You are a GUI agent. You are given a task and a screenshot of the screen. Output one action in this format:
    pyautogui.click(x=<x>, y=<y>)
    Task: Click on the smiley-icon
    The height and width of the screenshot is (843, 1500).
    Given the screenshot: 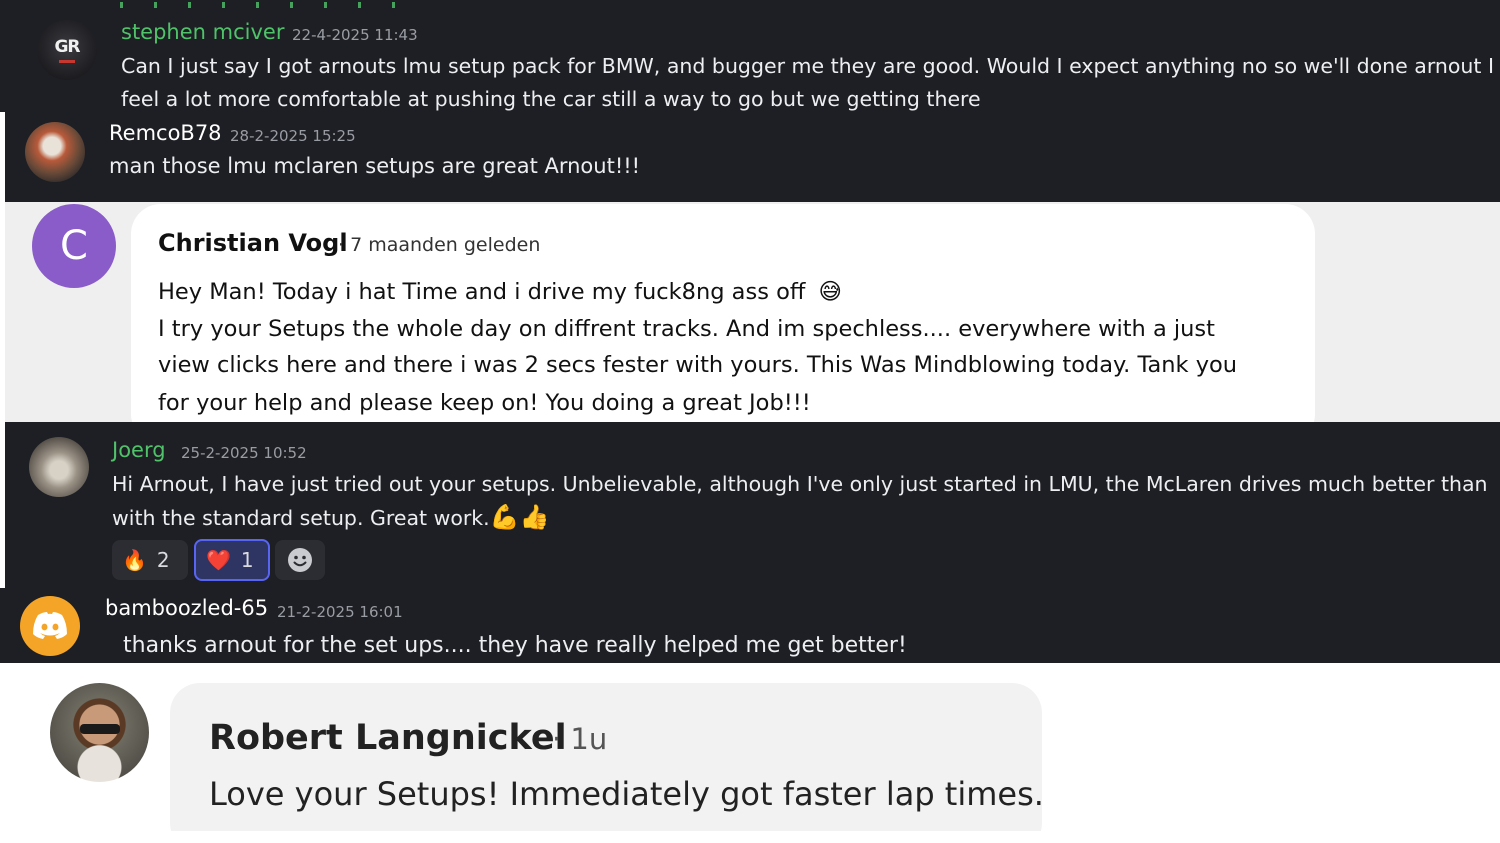 What is the action you would take?
    pyautogui.click(x=300, y=560)
    